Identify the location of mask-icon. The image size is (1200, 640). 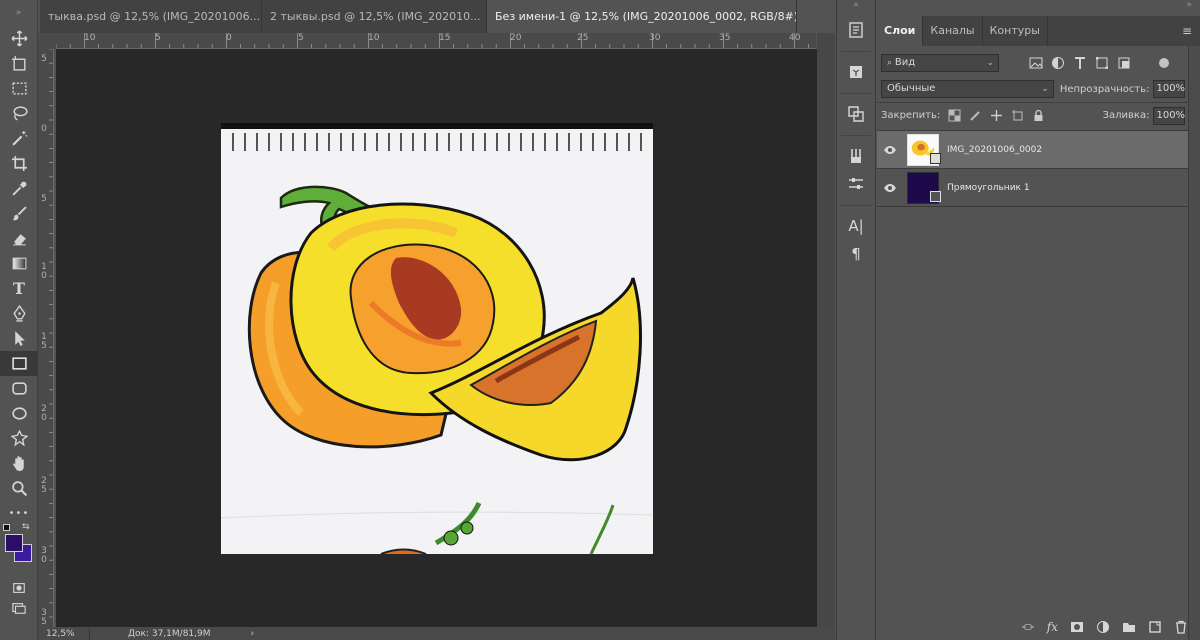
(1077, 627).